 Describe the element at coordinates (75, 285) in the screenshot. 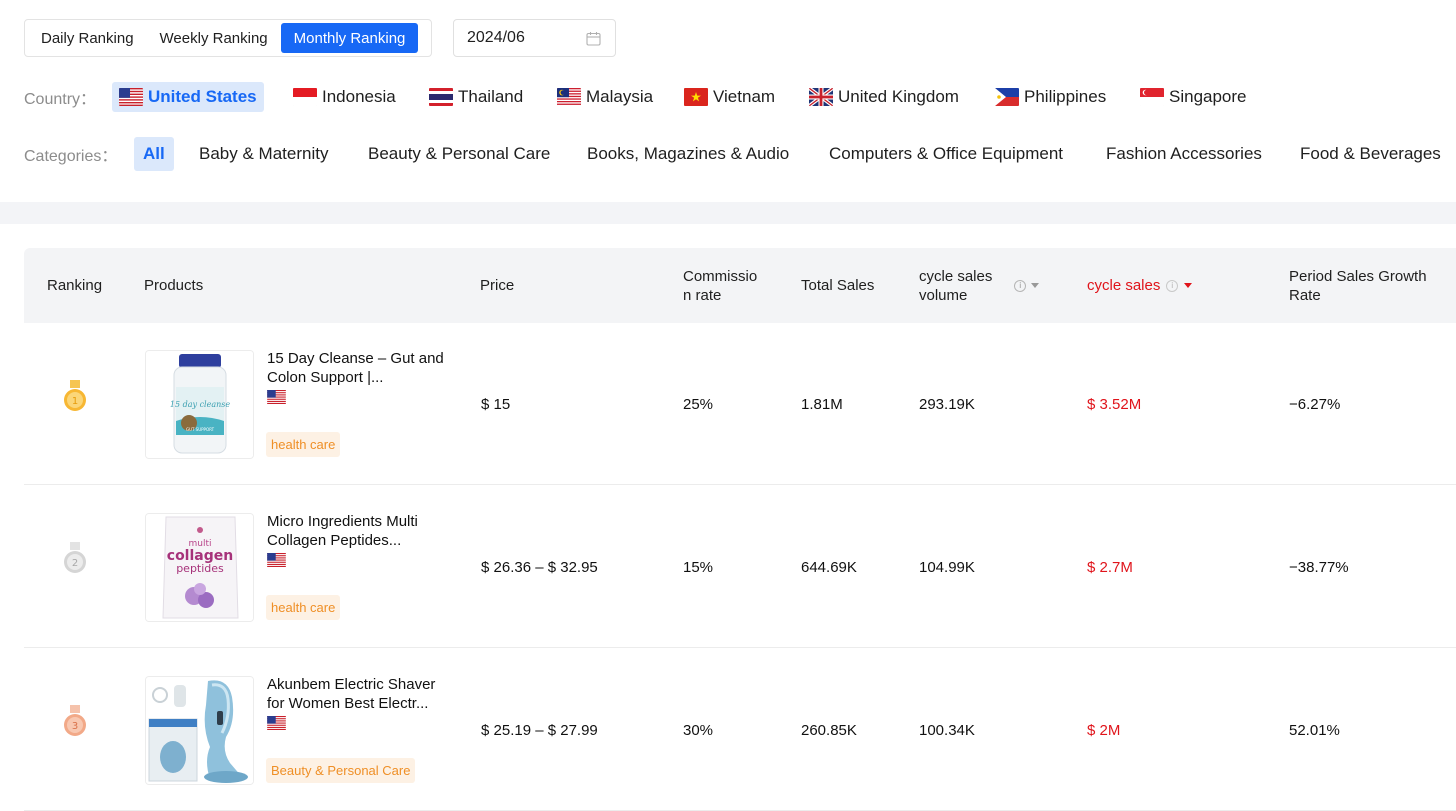

I see `header-ranking: Ranking` at that location.